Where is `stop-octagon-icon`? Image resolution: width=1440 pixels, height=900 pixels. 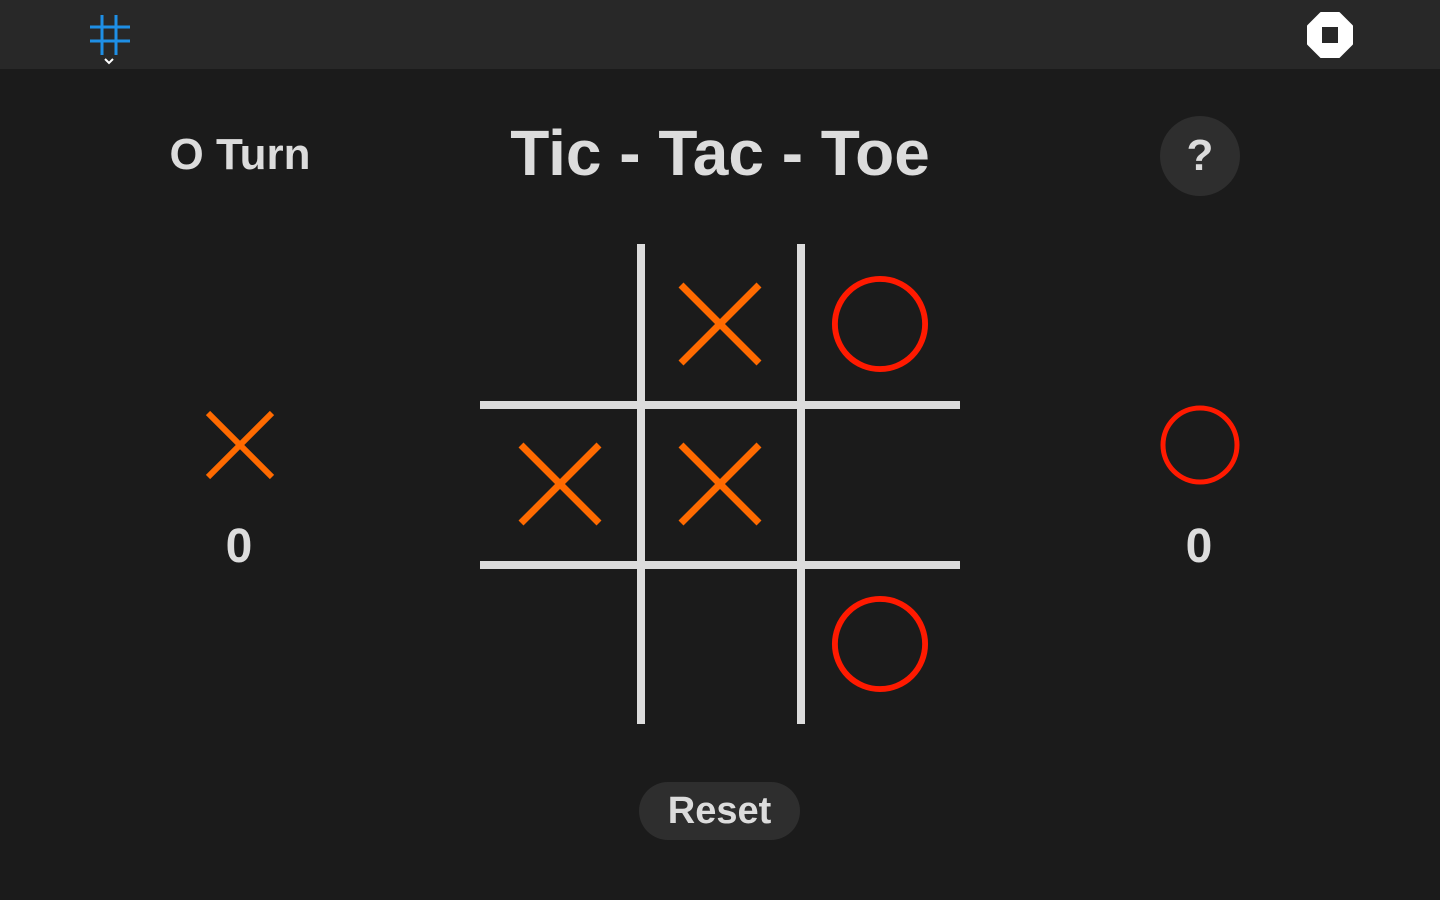
stop-octagon-icon is located at coordinates (1330, 35).